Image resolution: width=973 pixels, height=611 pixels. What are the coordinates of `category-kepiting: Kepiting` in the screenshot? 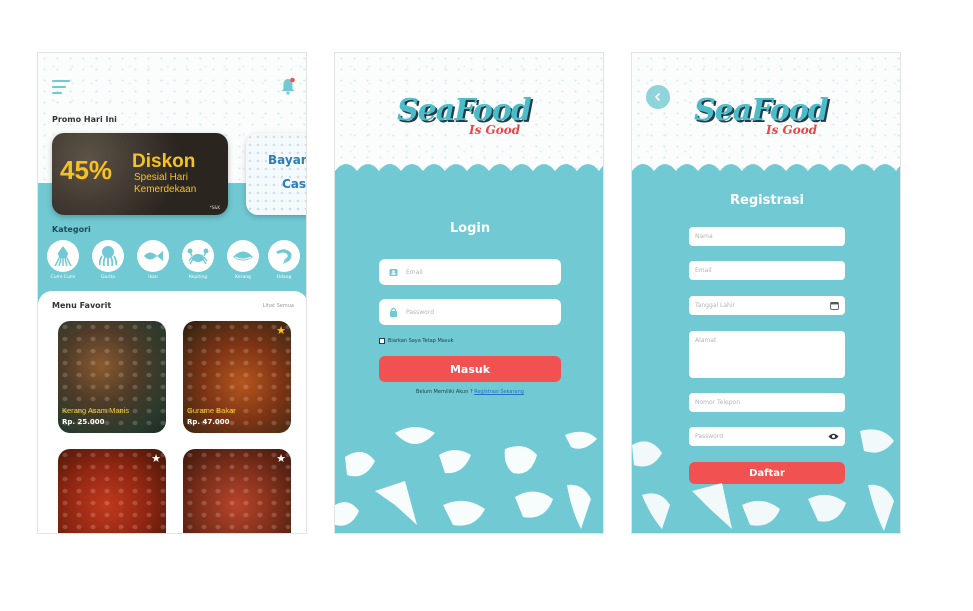 It's located at (198, 260).